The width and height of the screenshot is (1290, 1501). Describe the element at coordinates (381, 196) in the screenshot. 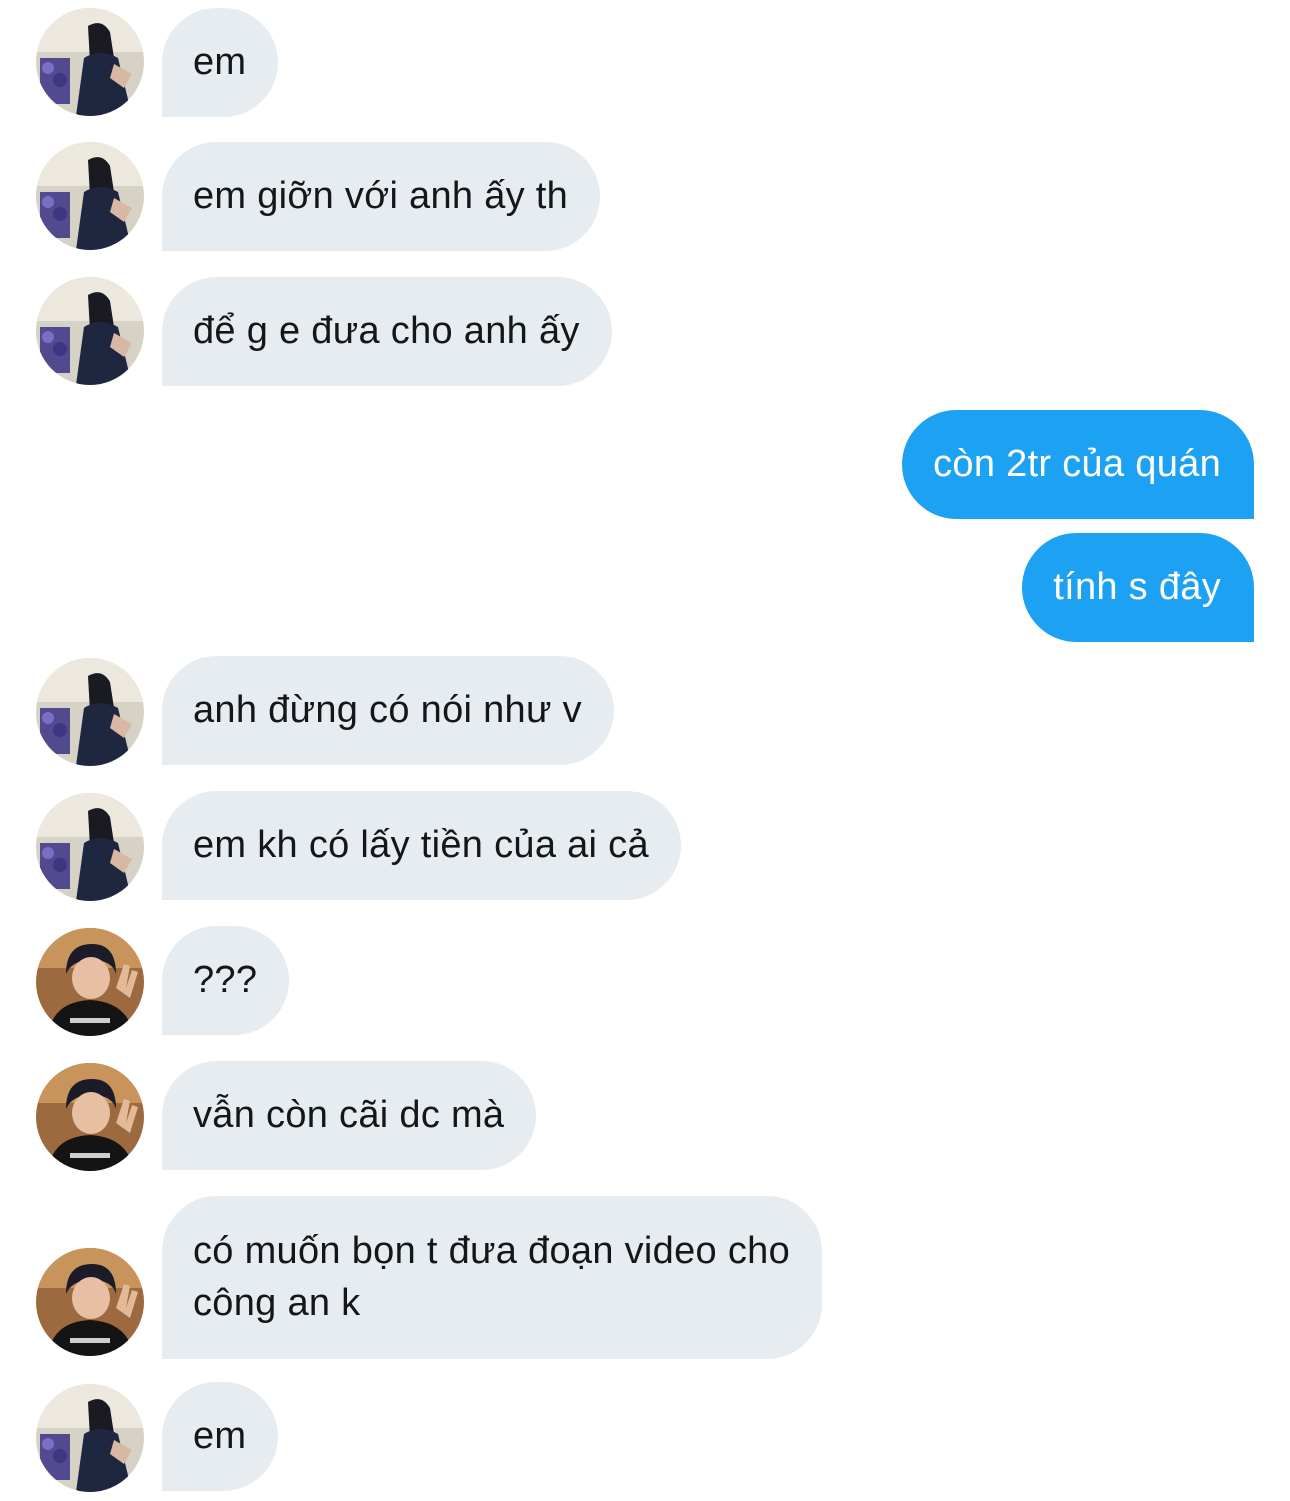

I see `message-bubble-incoming: em giỡn với anh ấy th` at that location.